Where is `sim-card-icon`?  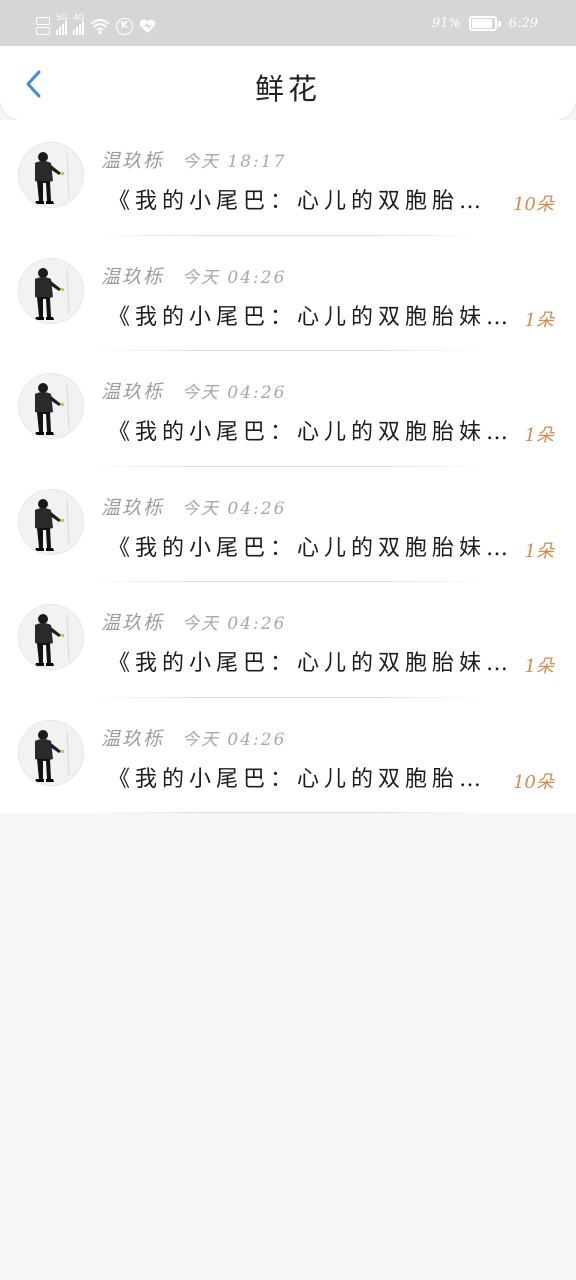 sim-card-icon is located at coordinates (43, 26).